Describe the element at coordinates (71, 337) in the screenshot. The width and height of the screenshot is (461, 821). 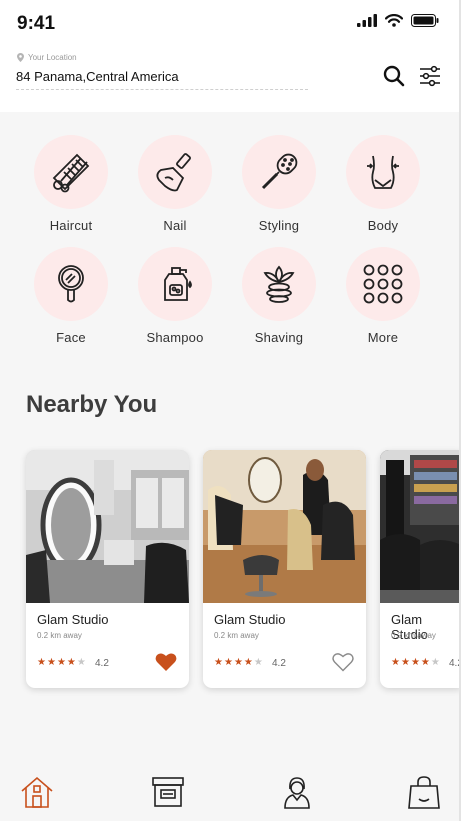
I see `category-label: Face` at that location.